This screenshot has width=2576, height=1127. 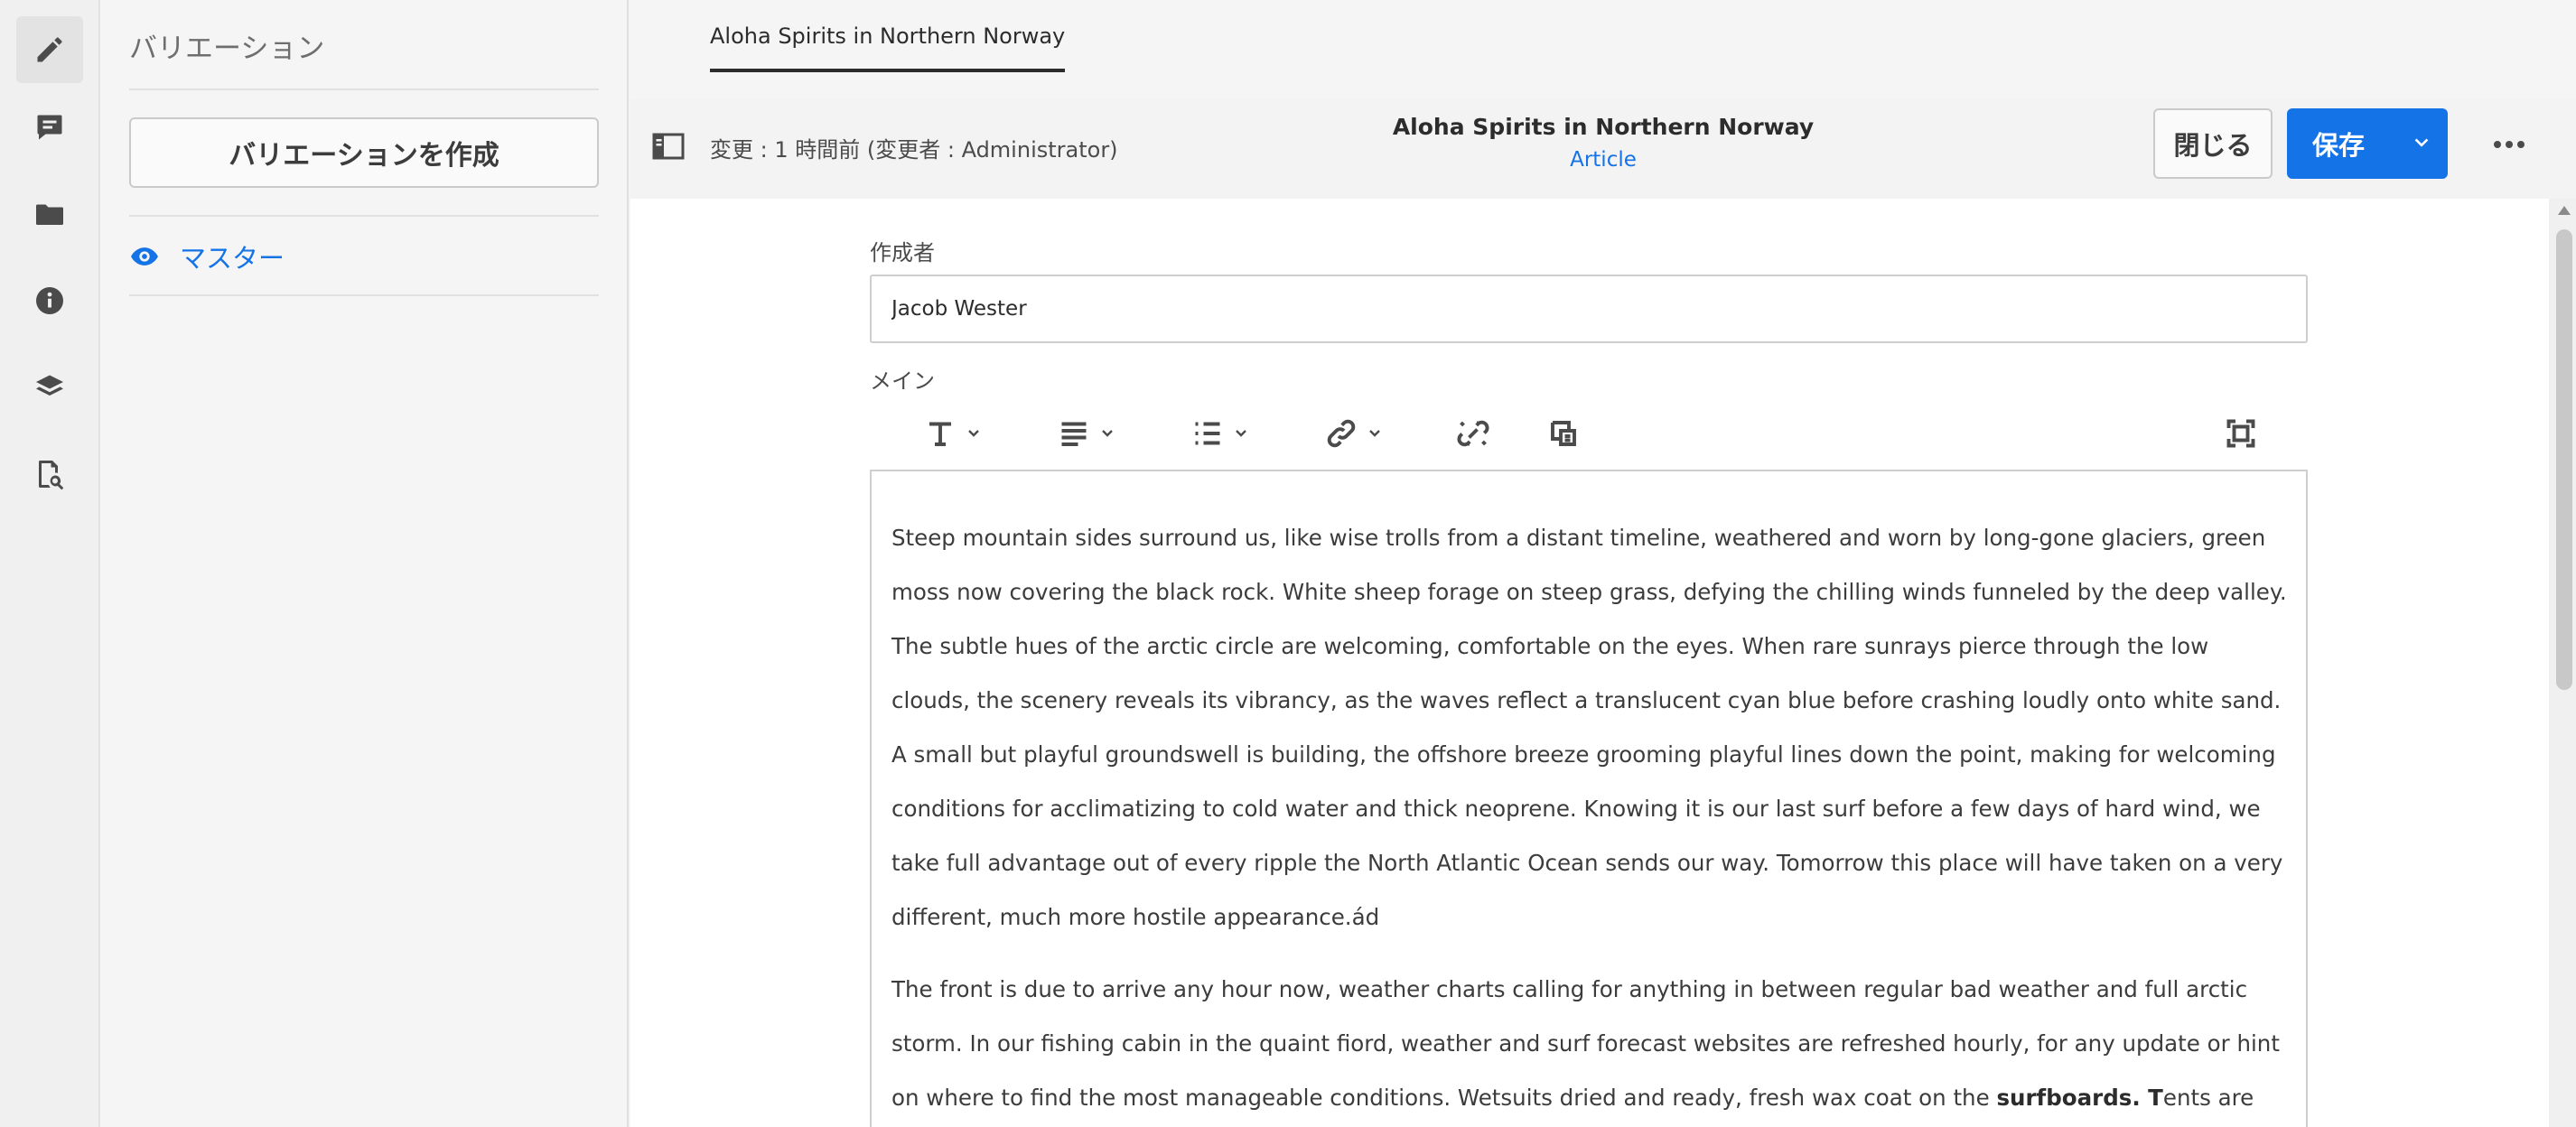 What do you see at coordinates (49, 214) in the screenshot?
I see `folder-icon` at bounding box center [49, 214].